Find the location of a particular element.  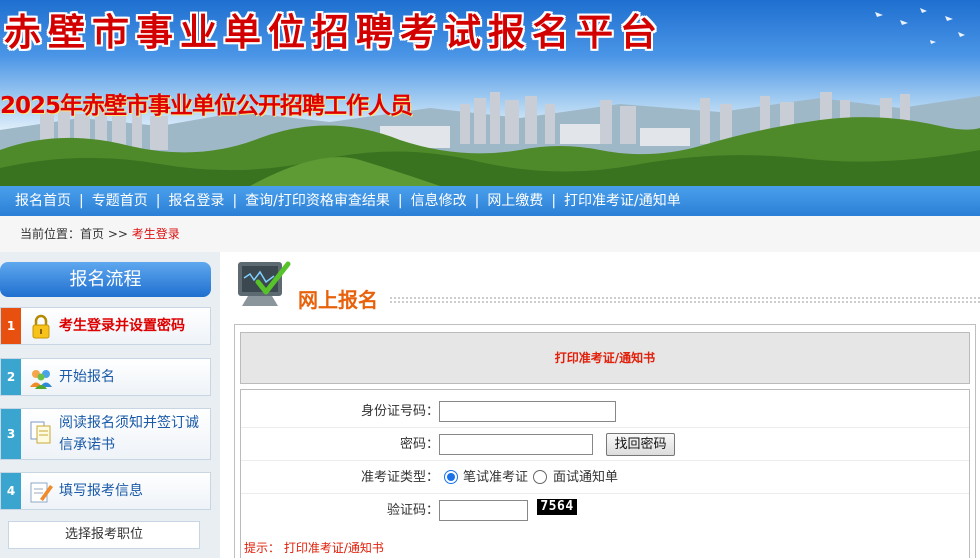

id-number-label: 身份证号码： is located at coordinates (399, 411).